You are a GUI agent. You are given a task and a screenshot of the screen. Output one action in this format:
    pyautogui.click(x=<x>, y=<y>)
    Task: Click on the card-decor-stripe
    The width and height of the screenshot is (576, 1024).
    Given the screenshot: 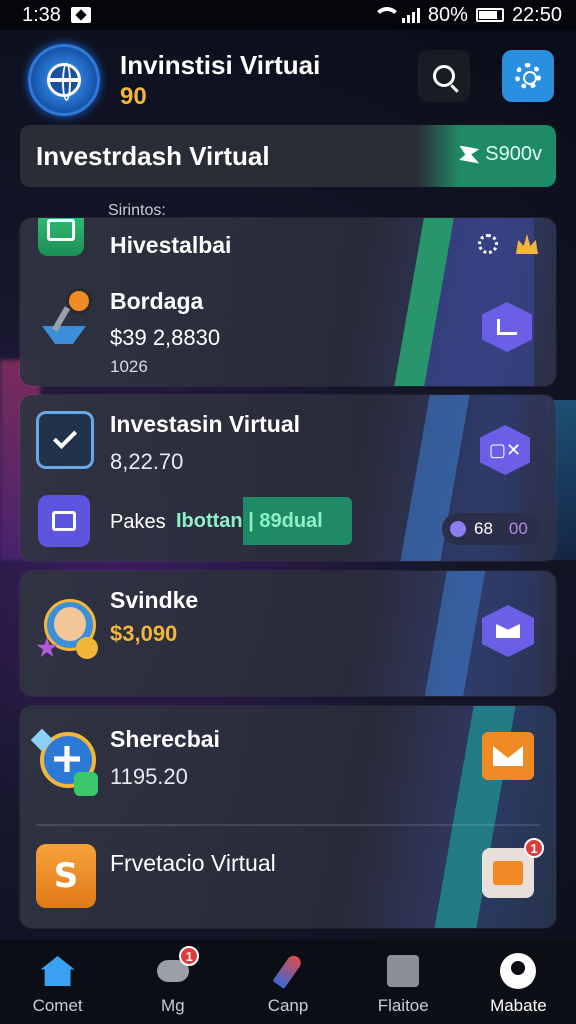 What is the action you would take?
    pyautogui.click(x=449, y=302)
    